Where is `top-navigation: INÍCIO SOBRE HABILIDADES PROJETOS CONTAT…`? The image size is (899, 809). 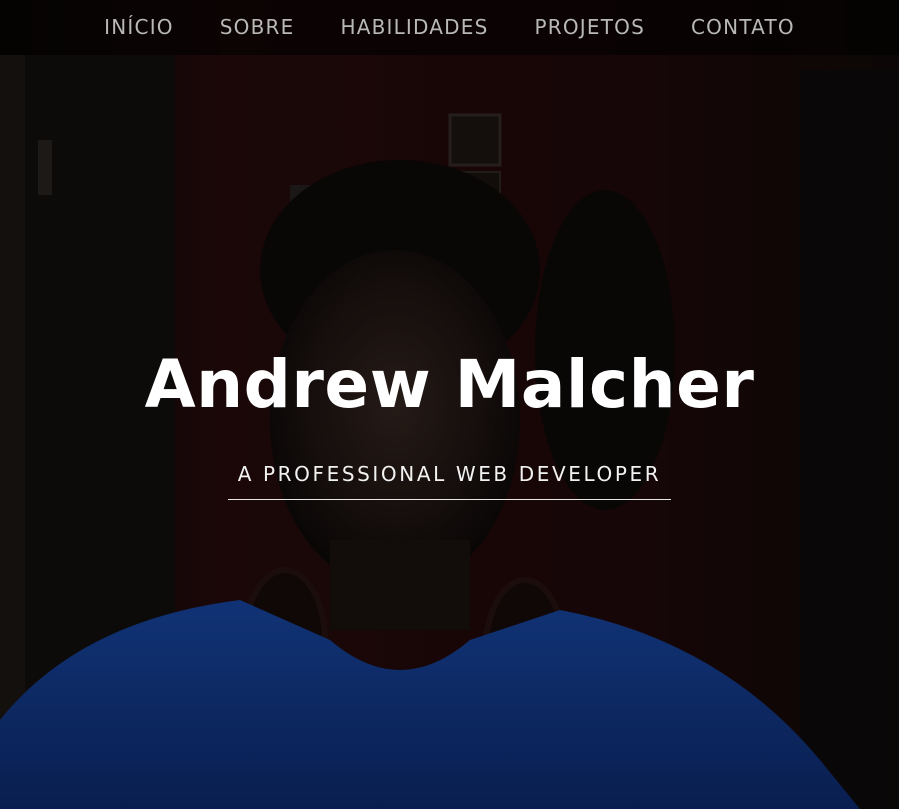
top-navigation: INÍCIO SOBRE HABILIDADES PROJETOS CONTAT… is located at coordinates (449, 27).